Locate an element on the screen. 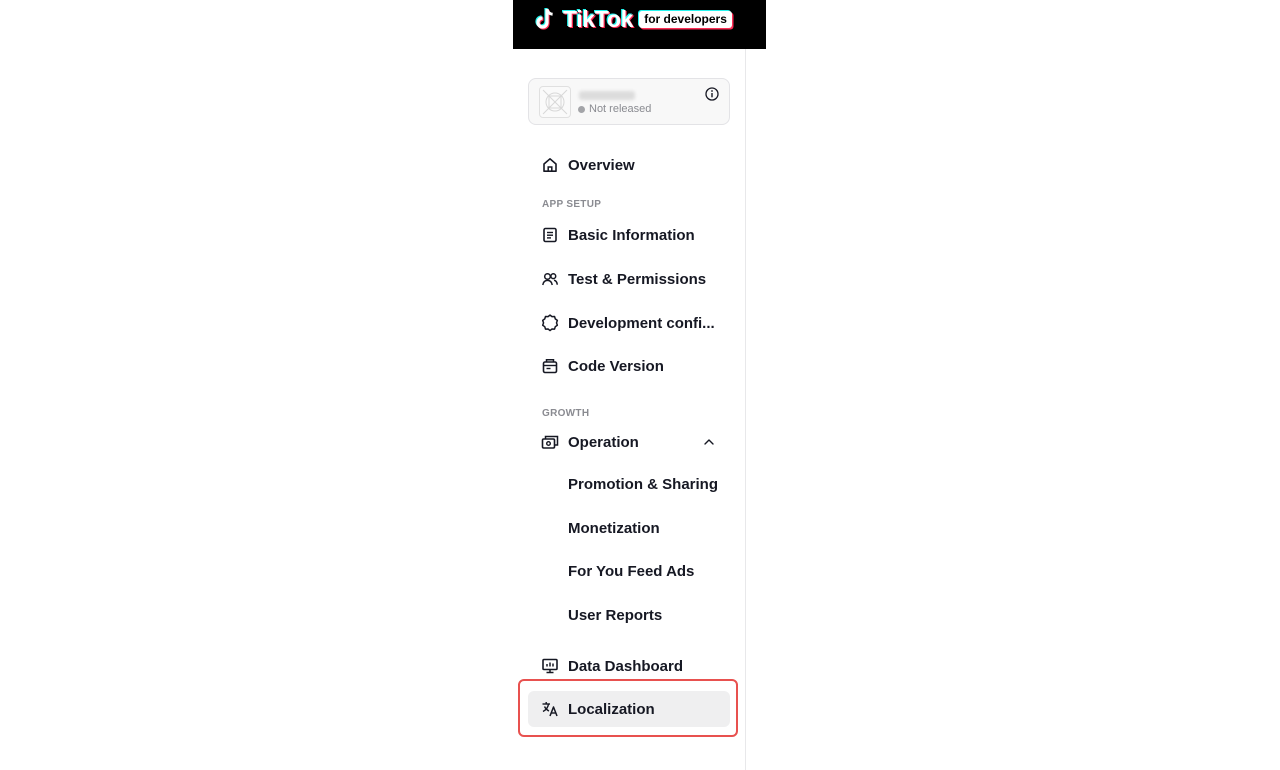 The height and width of the screenshot is (770, 1280). placeholder-image-icon is located at coordinates (555, 102).